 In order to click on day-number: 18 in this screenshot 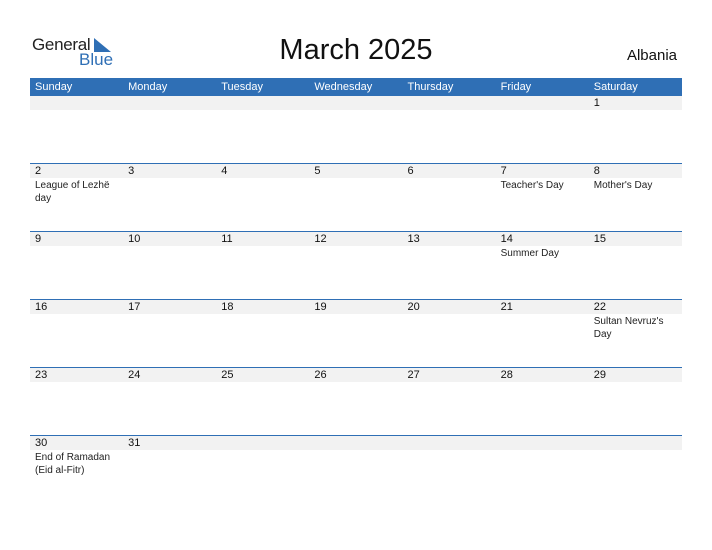, I will do `click(263, 307)`.